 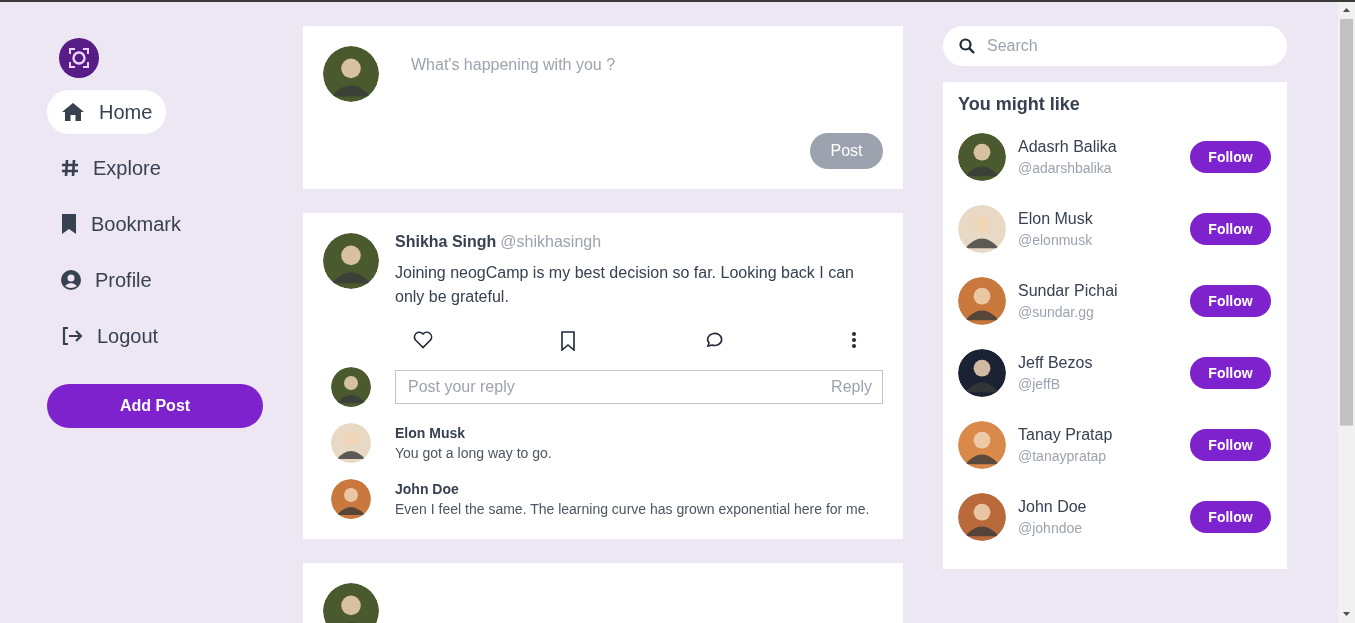 What do you see at coordinates (647, 89) in the screenshot?
I see `post-input: What's happening with you ?` at bounding box center [647, 89].